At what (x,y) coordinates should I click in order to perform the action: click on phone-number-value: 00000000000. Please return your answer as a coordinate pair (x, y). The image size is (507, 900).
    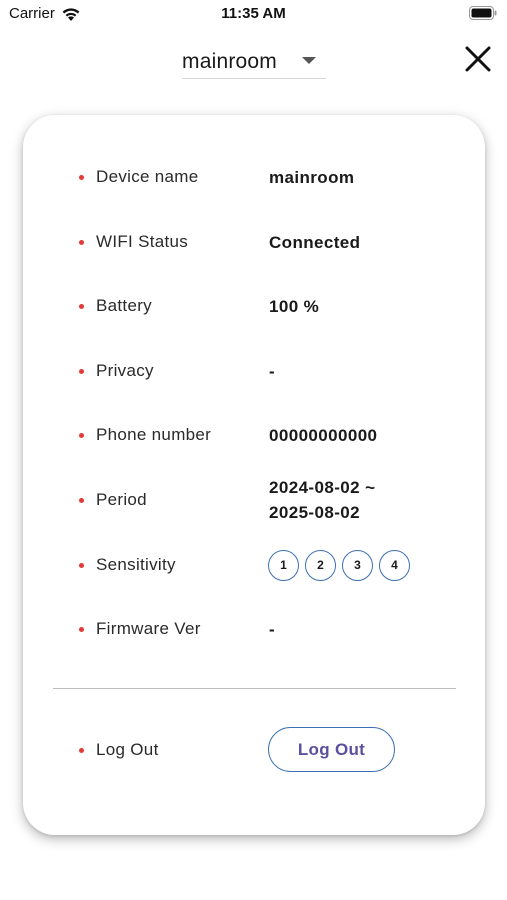
    Looking at the image, I should click on (323, 435).